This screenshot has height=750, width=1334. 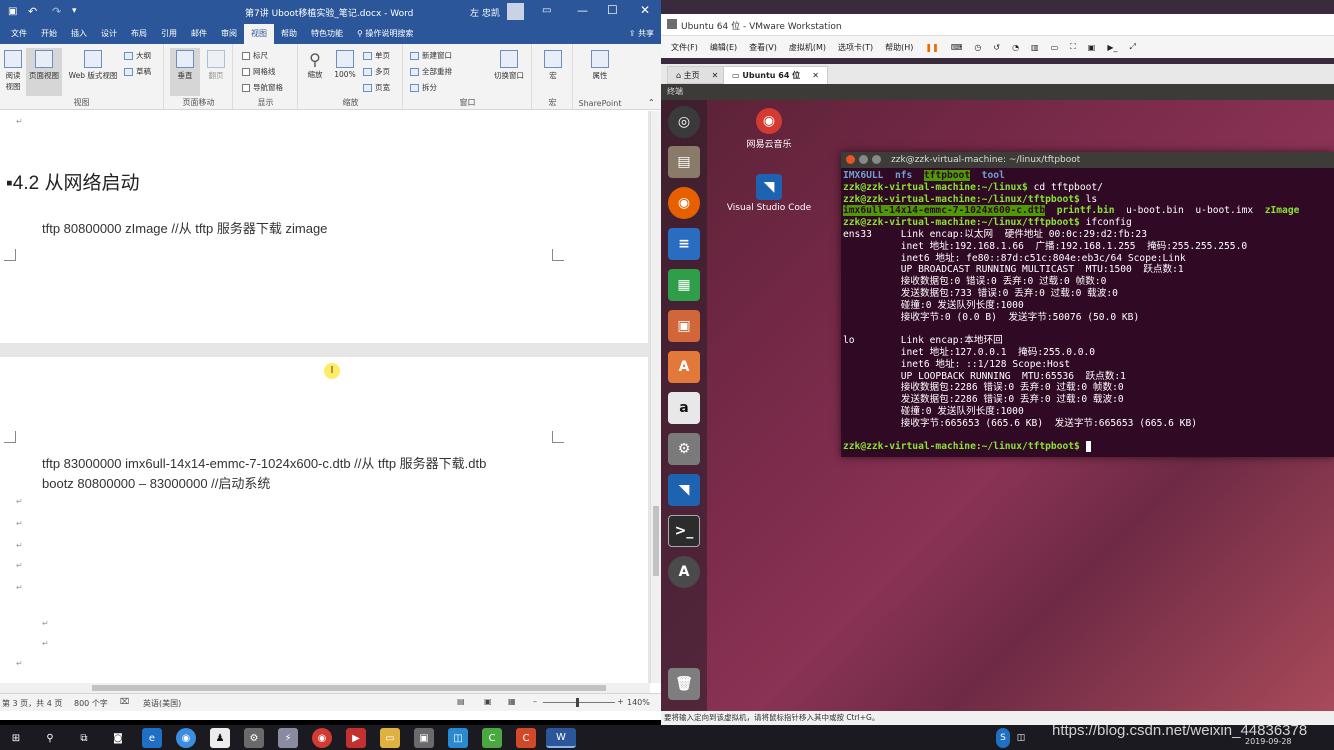 I want to click on redo-icon: ↷, so click(x=56, y=11).